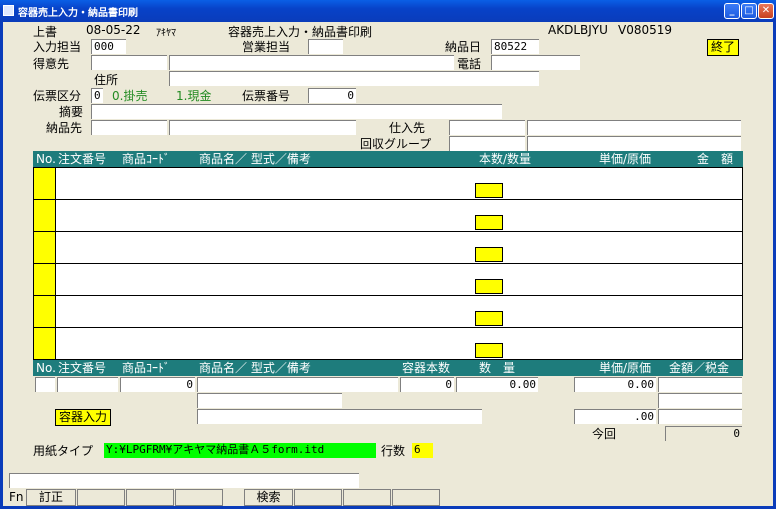  I want to click on customer-name-field, so click(311, 62).